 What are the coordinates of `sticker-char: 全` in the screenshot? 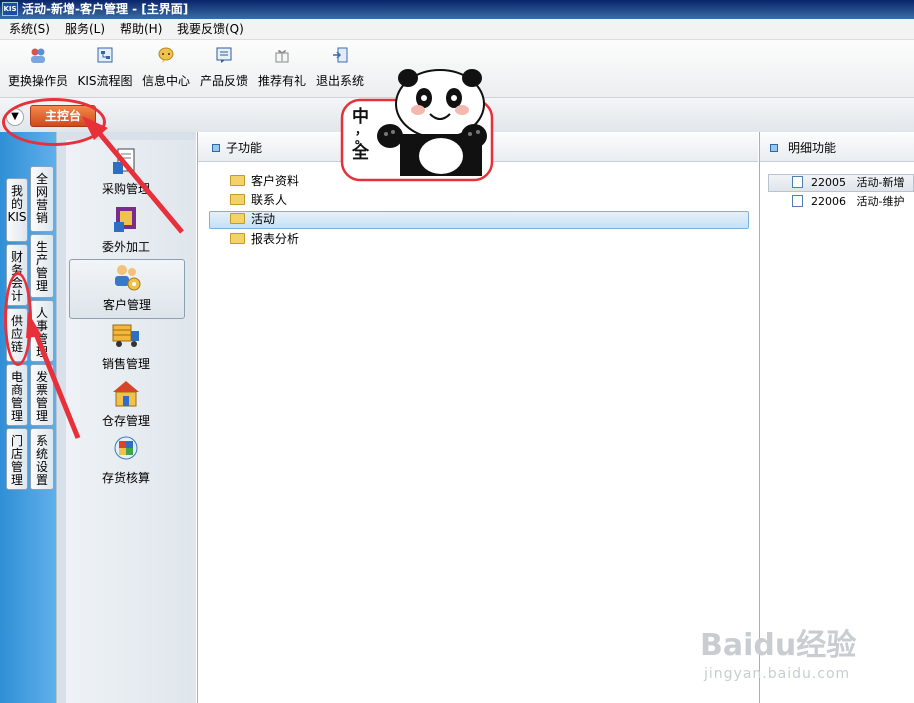 It's located at (360, 153).